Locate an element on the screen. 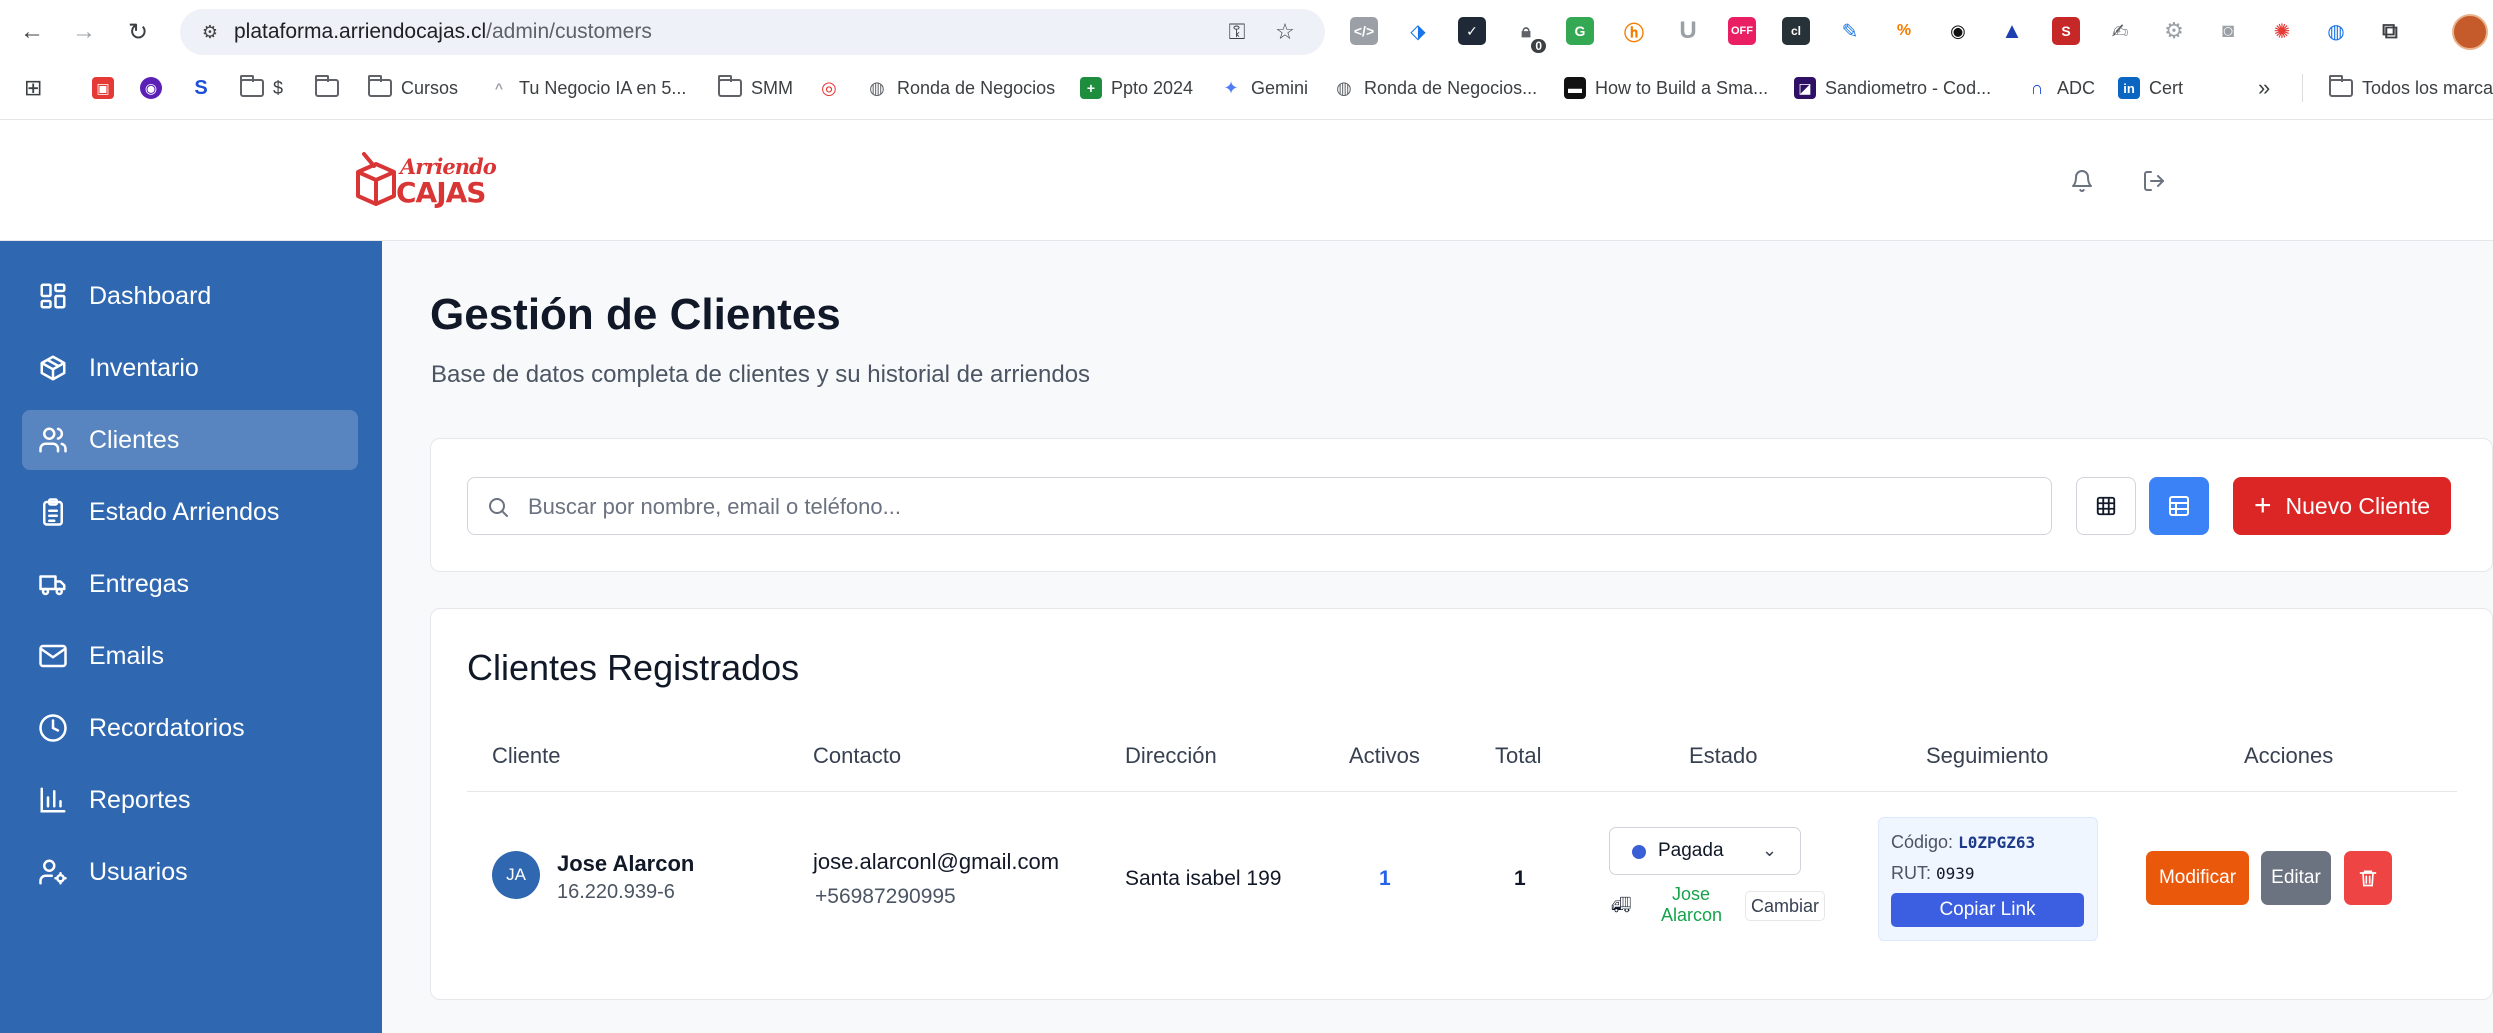 The height and width of the screenshot is (1033, 2493). client-rut: 16.220.939-6 is located at coordinates (616, 892).